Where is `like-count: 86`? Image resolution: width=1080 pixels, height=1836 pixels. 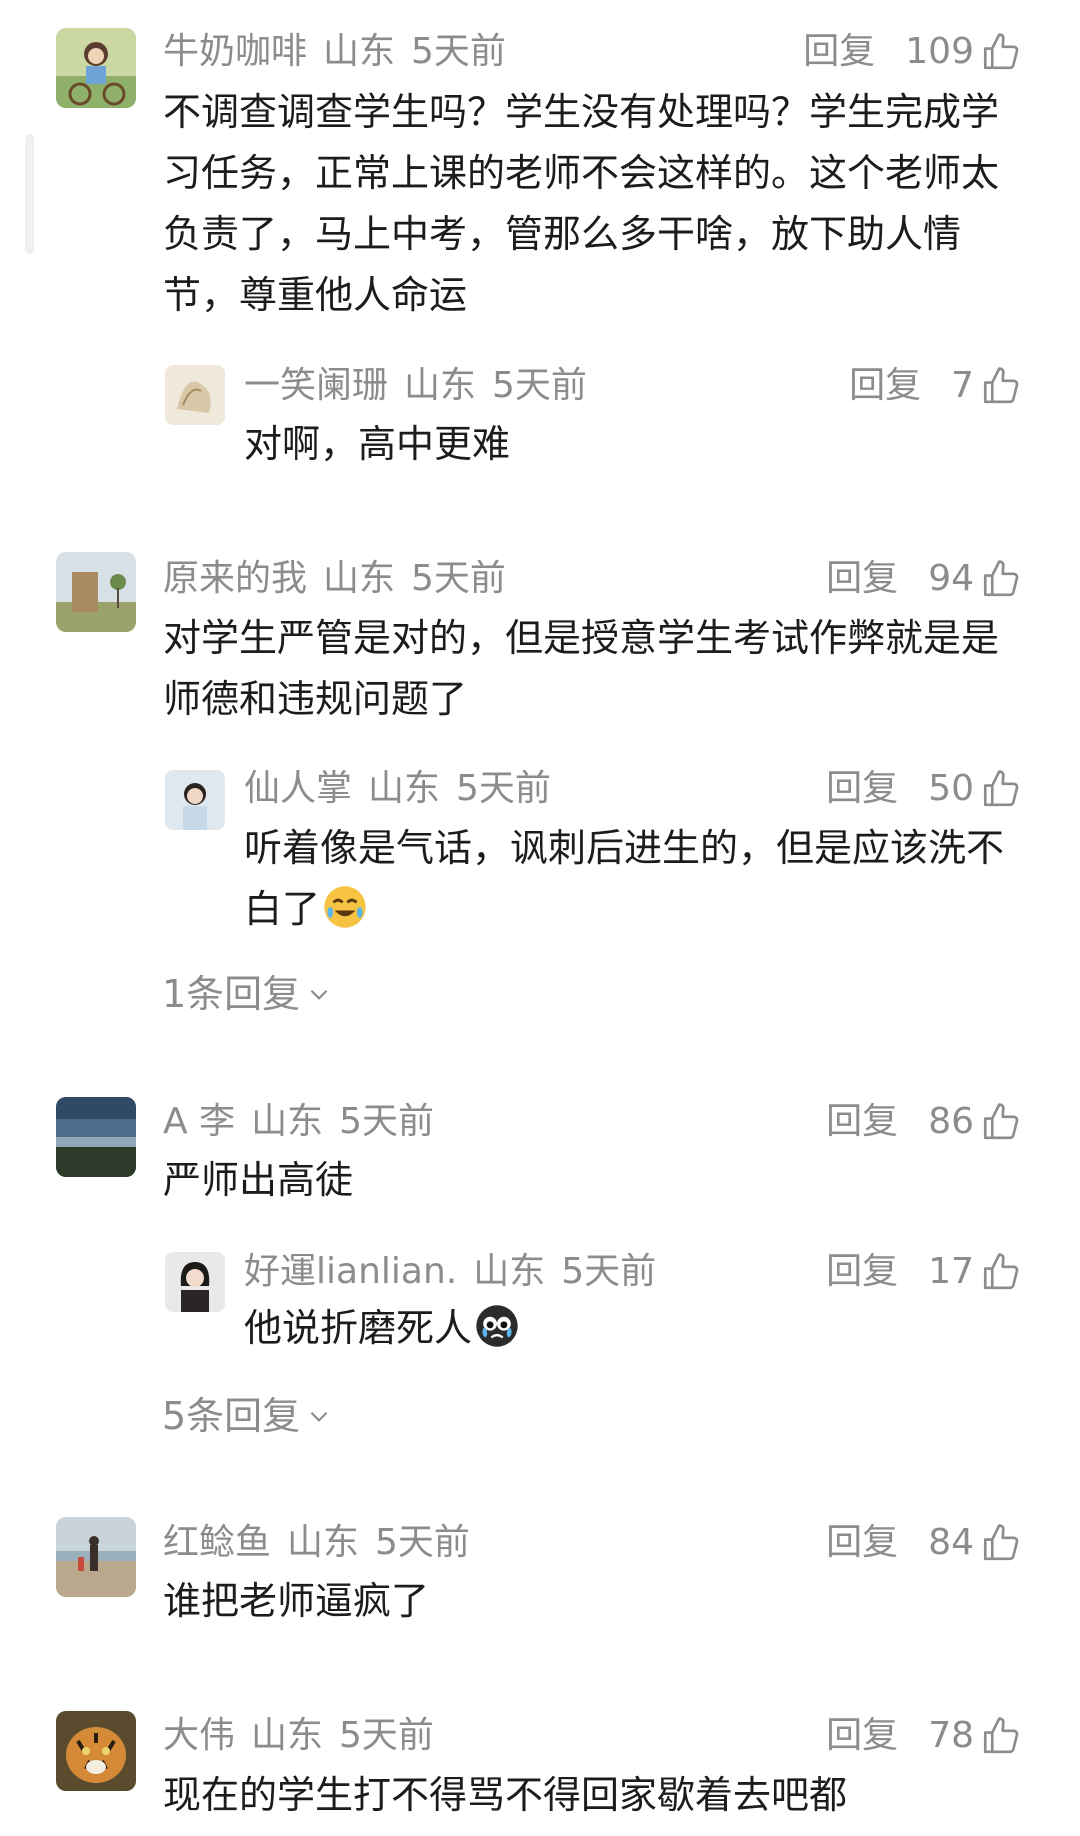 like-count: 86 is located at coordinates (951, 1121).